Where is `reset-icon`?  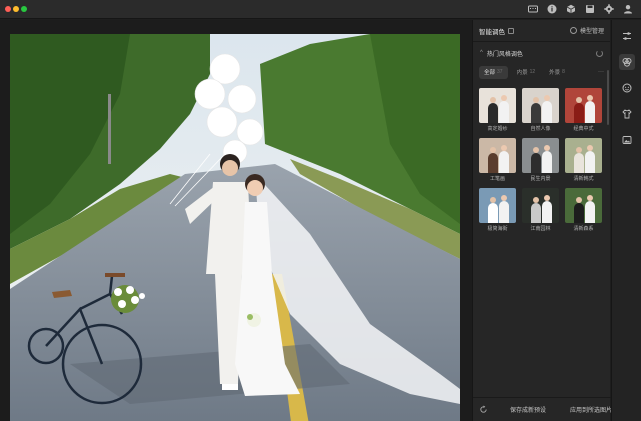
reset-icon is located at coordinates (483, 409).